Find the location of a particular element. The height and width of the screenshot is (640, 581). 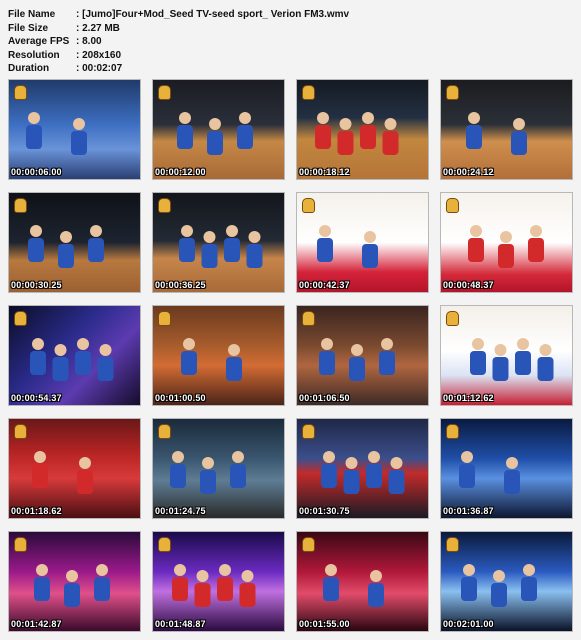

video-thumbnail: 00:00:24.12 is located at coordinates (506, 129).